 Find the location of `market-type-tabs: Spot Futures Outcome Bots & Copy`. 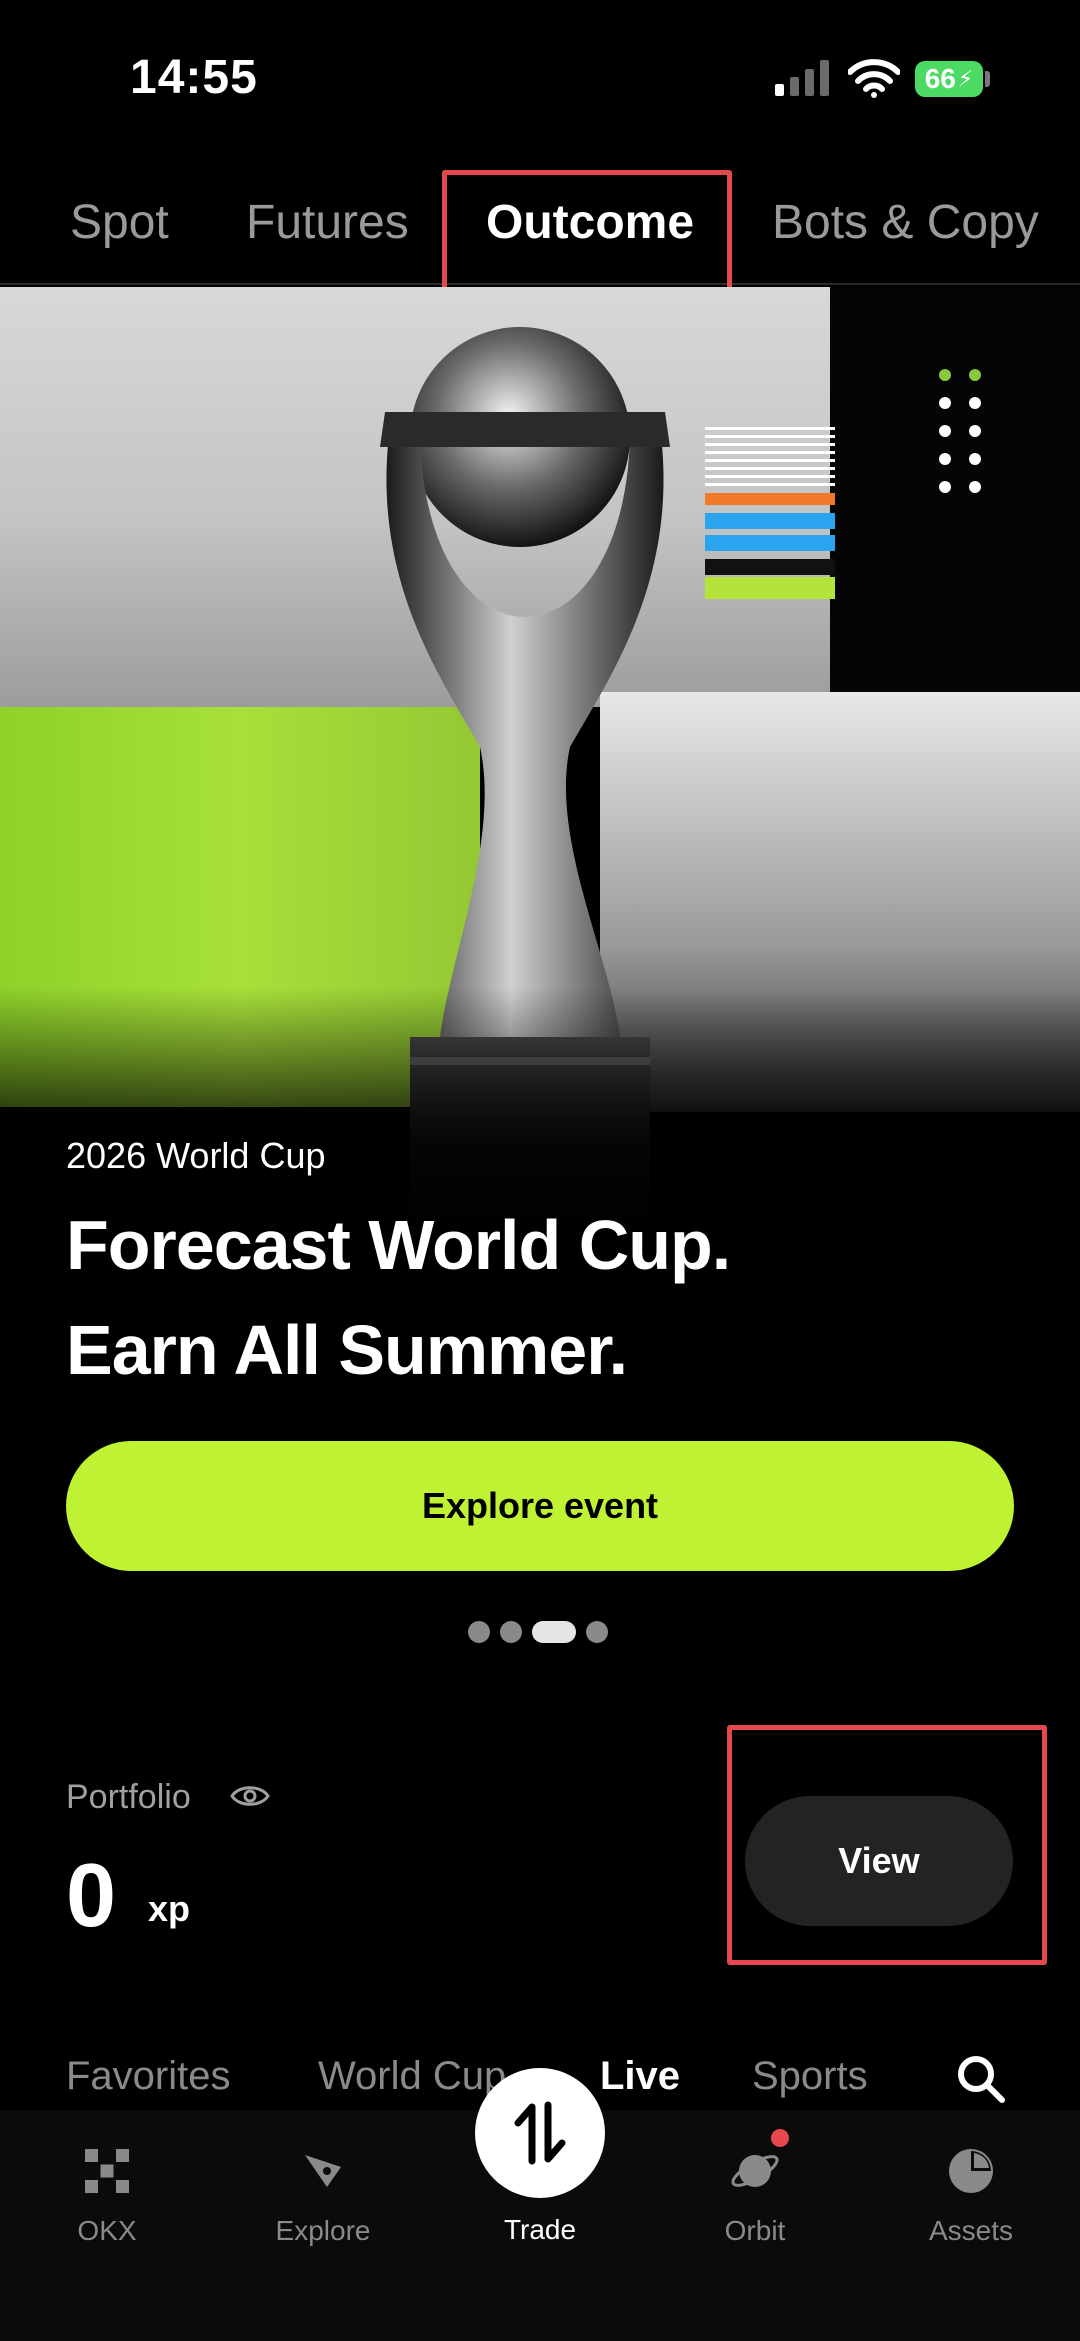

market-type-tabs: Spot Futures Outcome Bots & Copy is located at coordinates (540, 222).